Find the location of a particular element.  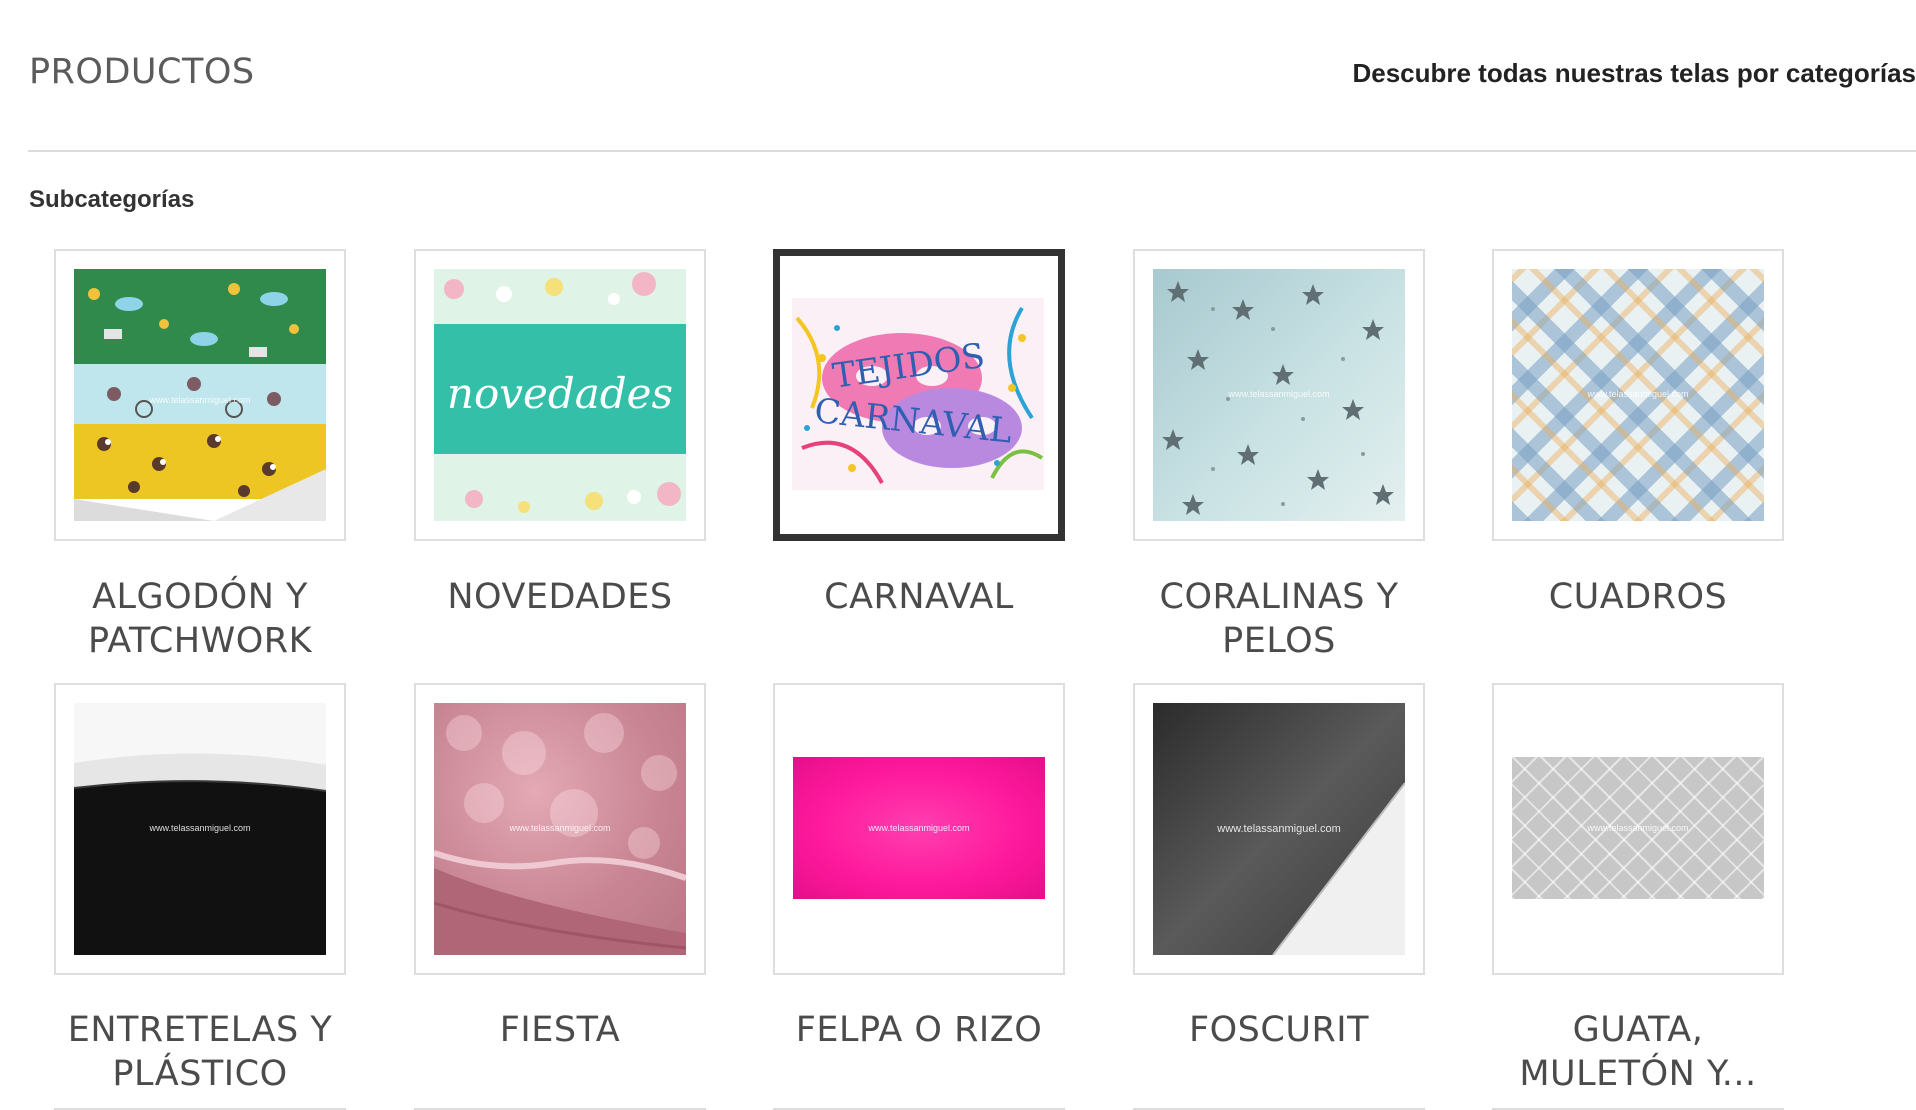

subcategory-tile-cuadros: www.telassanmiguel.com is located at coordinates (1638, 395).